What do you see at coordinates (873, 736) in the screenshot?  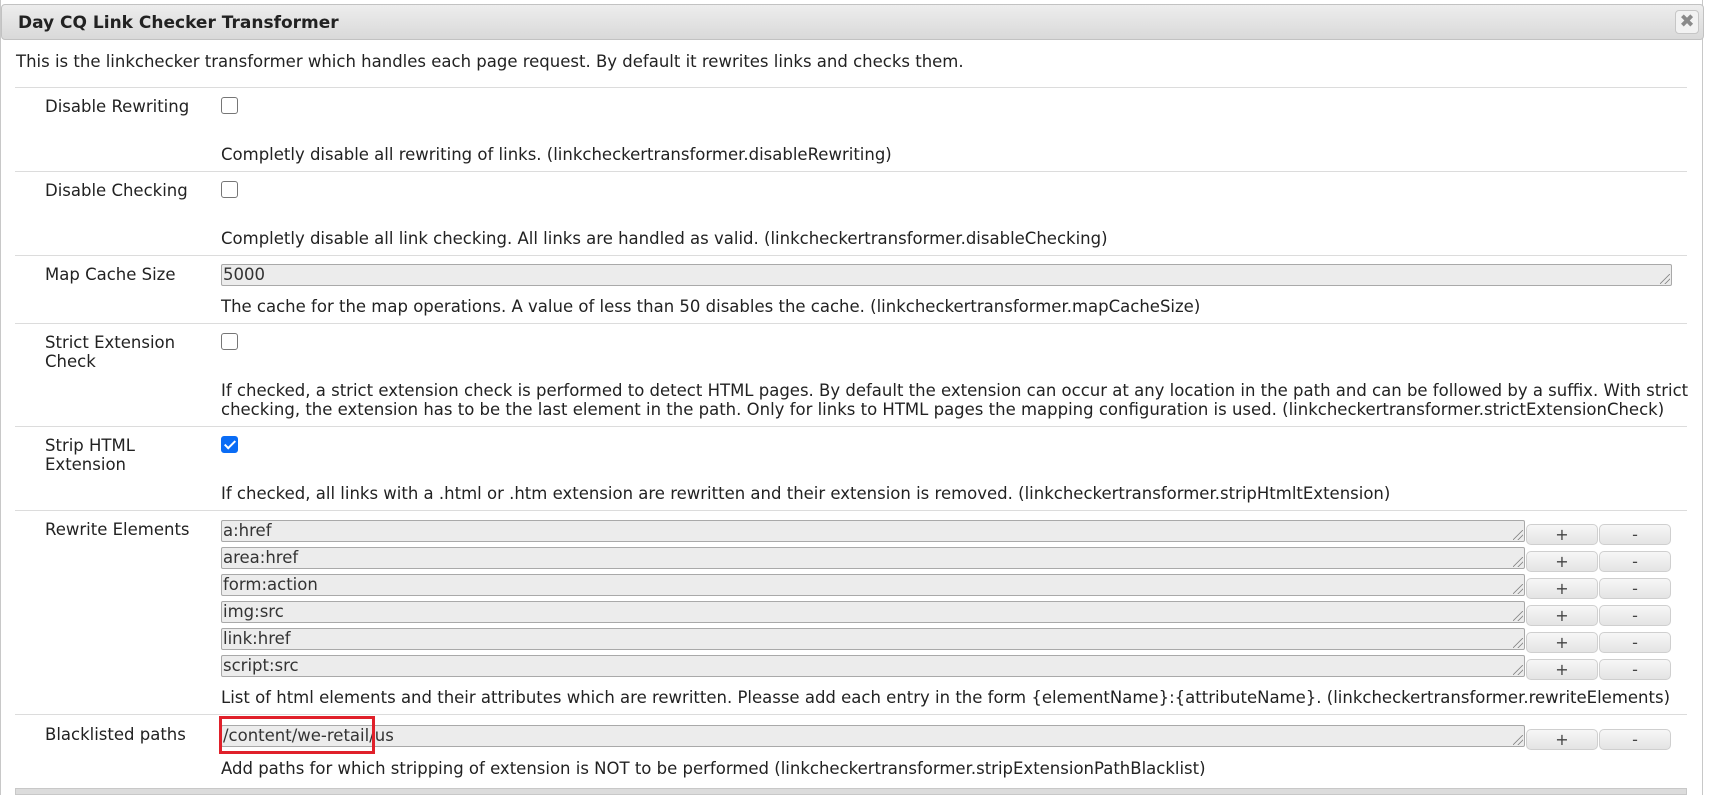 I see `blacklisted-path-input: /content/we-retail/us` at bounding box center [873, 736].